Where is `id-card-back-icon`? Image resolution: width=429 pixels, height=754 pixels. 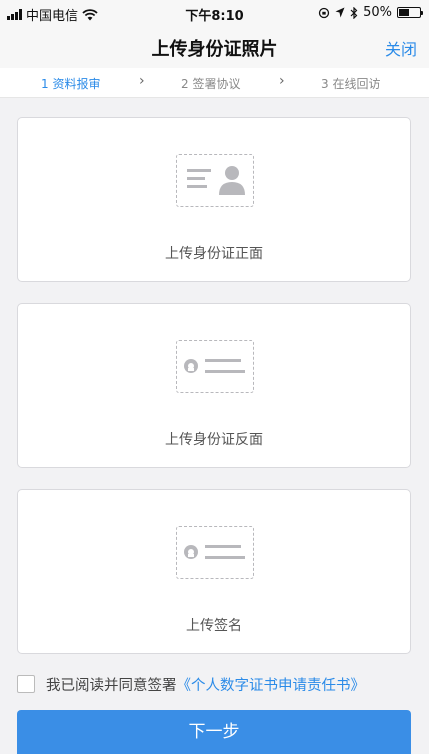 id-card-back-icon is located at coordinates (215, 366).